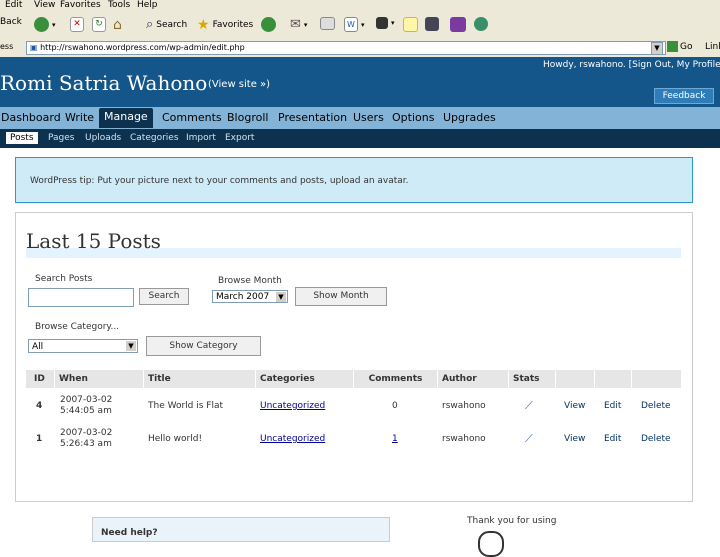 The image size is (720, 557). What do you see at coordinates (175, 439) in the screenshot?
I see `post-title: Hello world!` at bounding box center [175, 439].